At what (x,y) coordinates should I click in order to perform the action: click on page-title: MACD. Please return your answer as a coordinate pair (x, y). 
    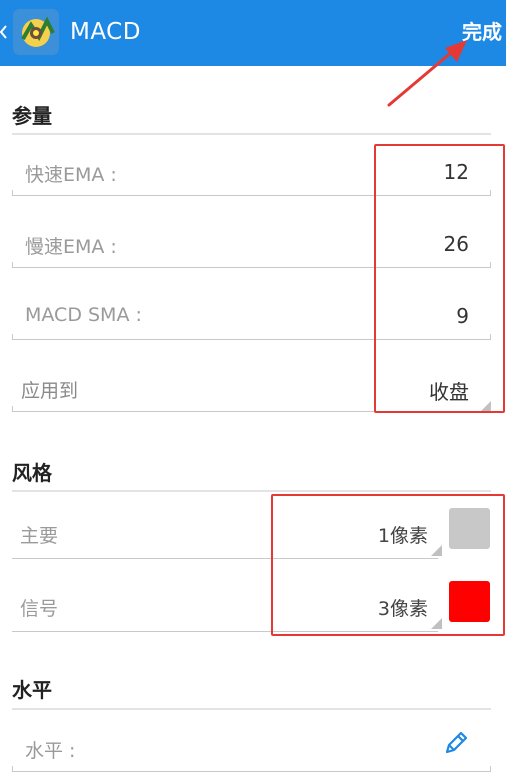
    Looking at the image, I should click on (105, 32).